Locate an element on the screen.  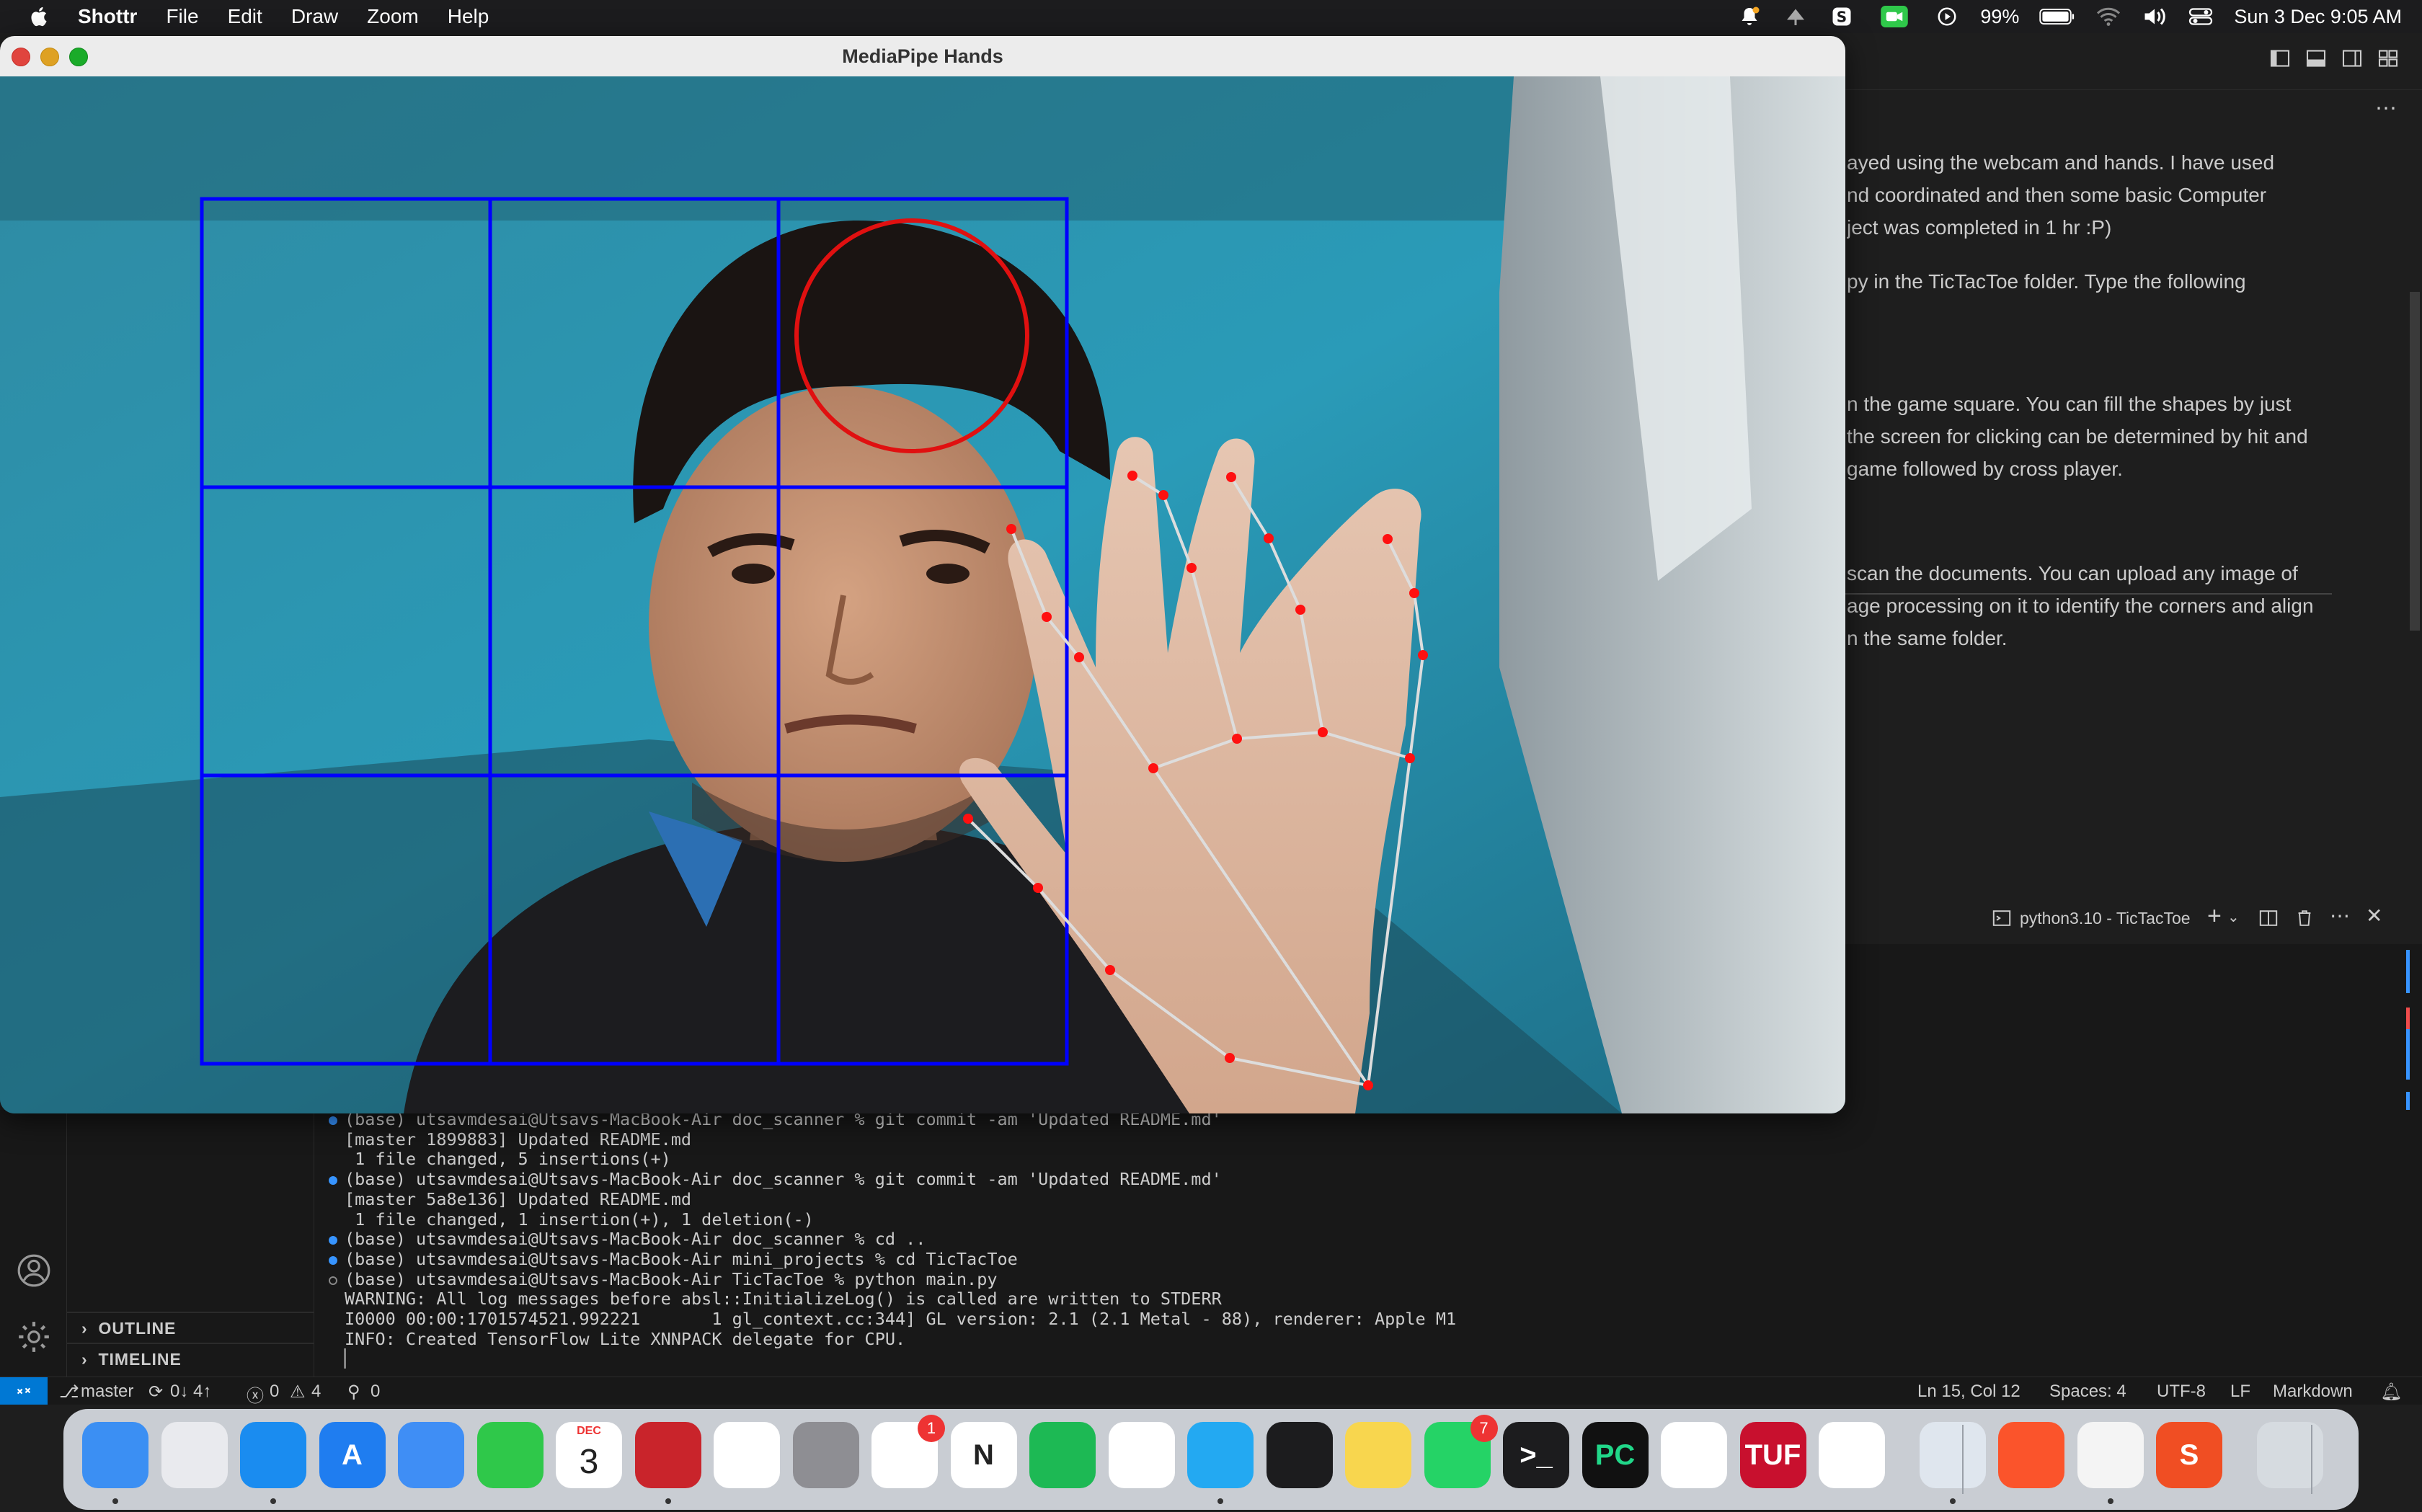
warning-count: 4 is located at coordinates (316, 1392).